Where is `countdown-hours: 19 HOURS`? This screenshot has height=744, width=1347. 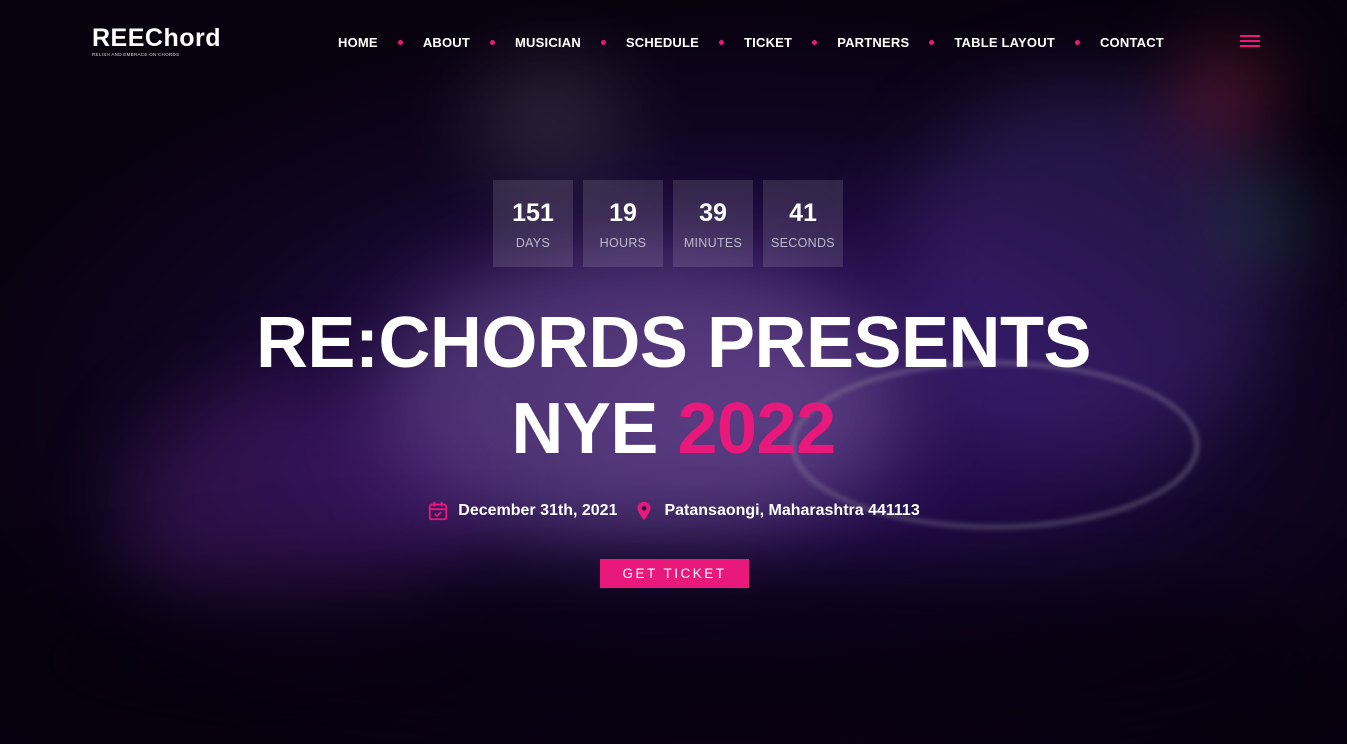
countdown-hours: 19 HOURS is located at coordinates (623, 223).